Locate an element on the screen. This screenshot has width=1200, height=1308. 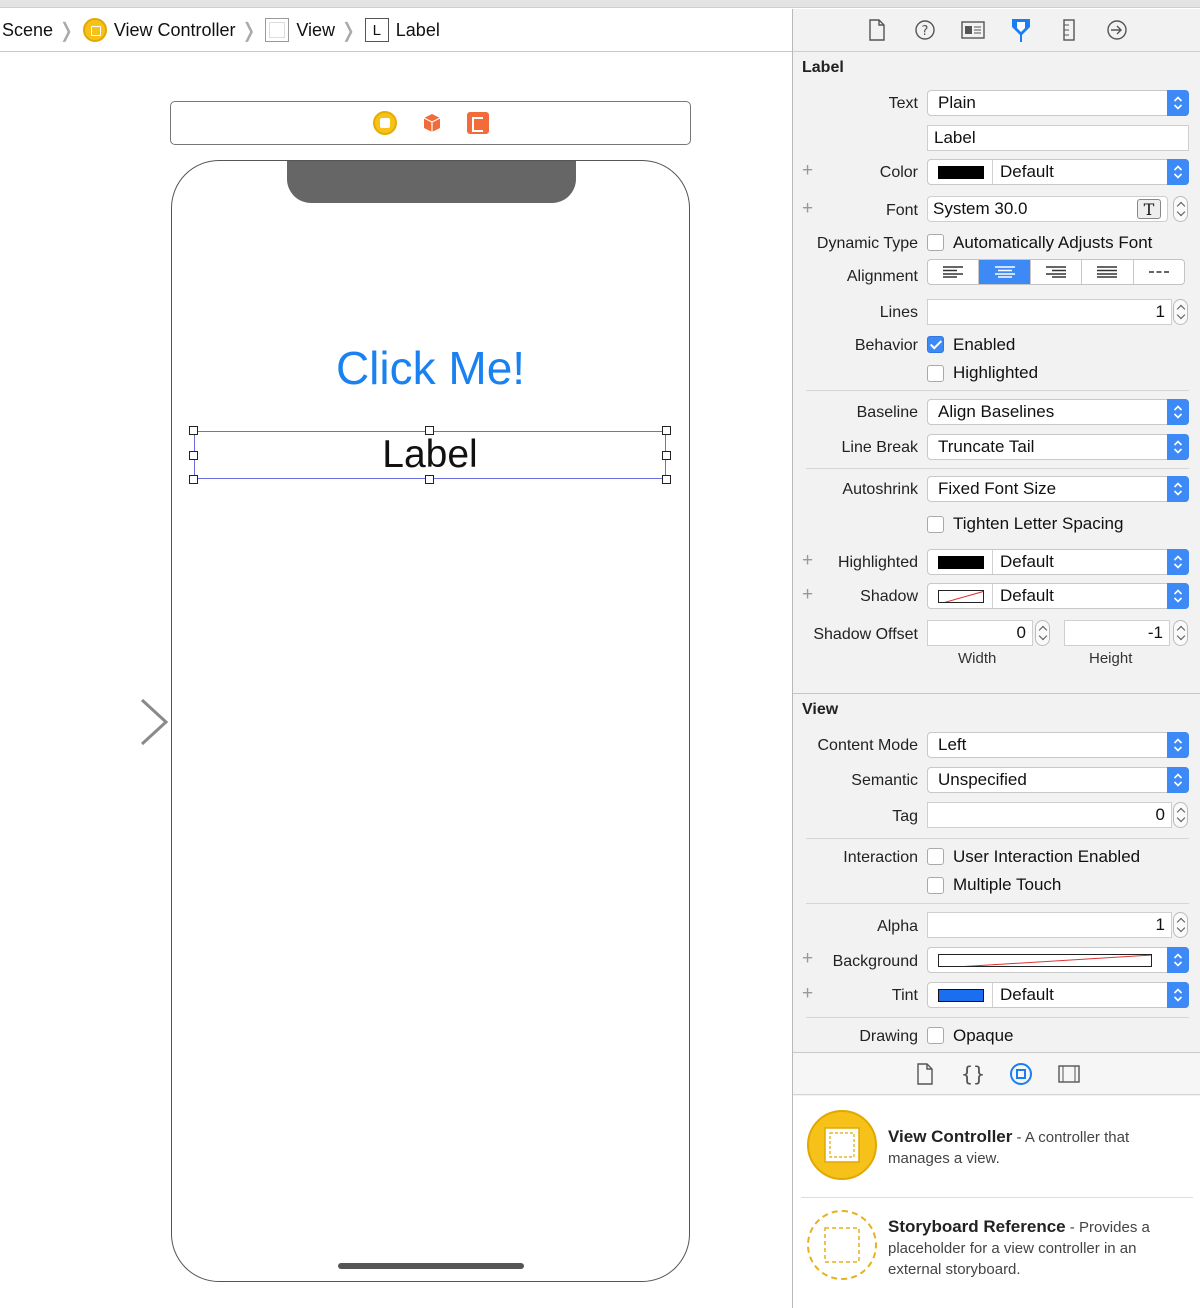
label-text-field: Label is located at coordinates (1058, 138).